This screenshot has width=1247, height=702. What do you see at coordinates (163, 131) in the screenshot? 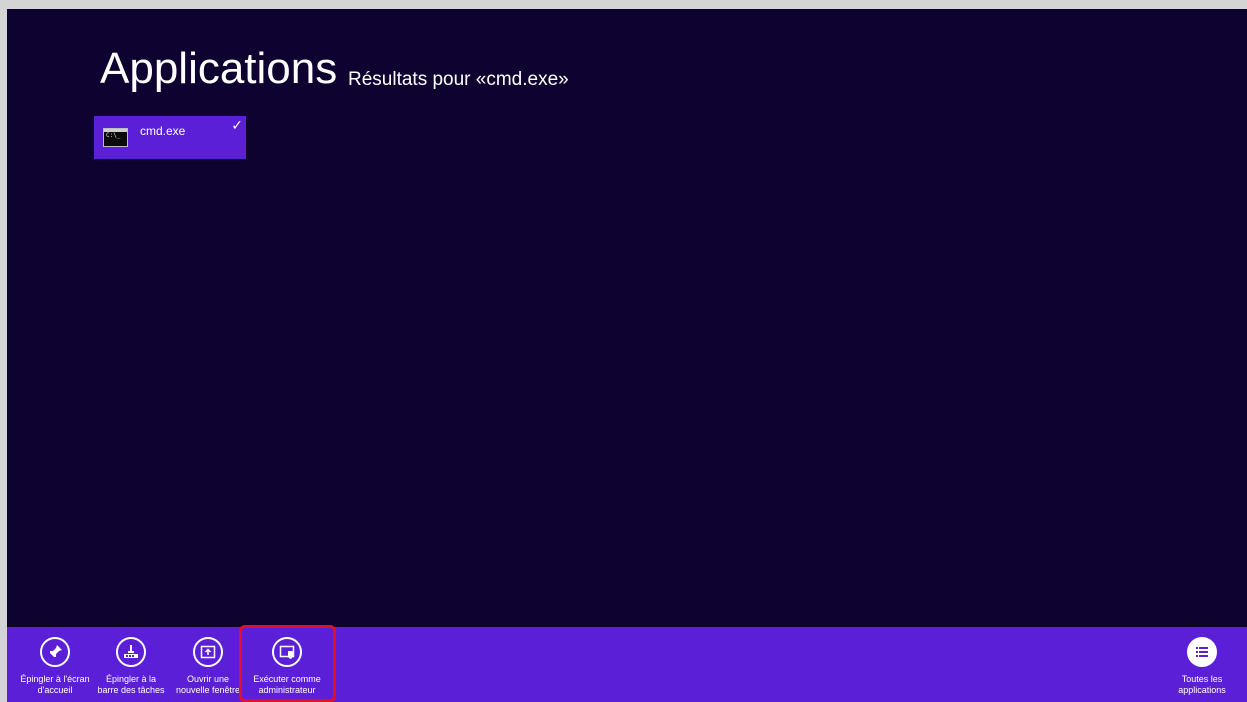
I see `app-tile-label: cmd.exe` at bounding box center [163, 131].